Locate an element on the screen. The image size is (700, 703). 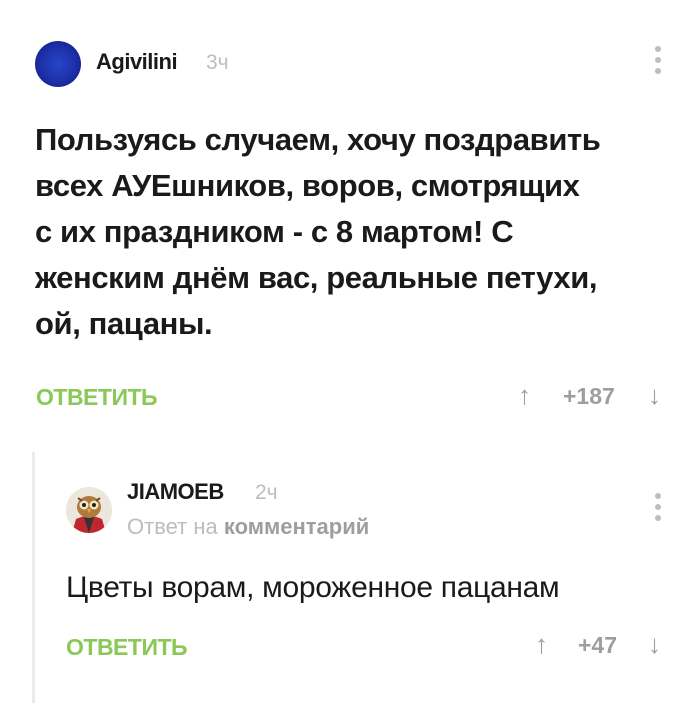
comment-line: Пользуясь случаем, хочу поздравить is located at coordinates (318, 139).